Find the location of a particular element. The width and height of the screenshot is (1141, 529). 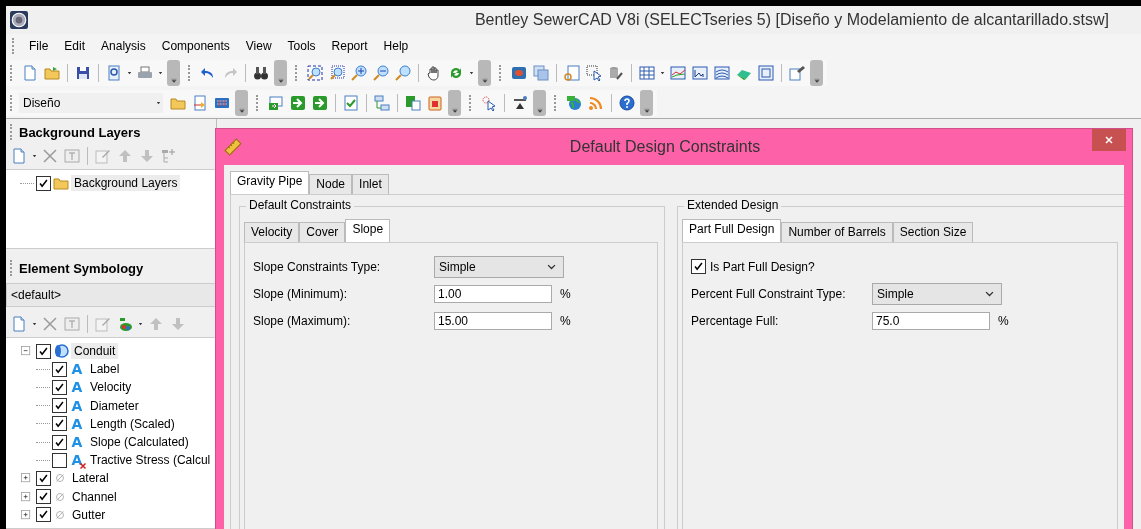

scenario-dropdown: Diseño is located at coordinates (91, 103).